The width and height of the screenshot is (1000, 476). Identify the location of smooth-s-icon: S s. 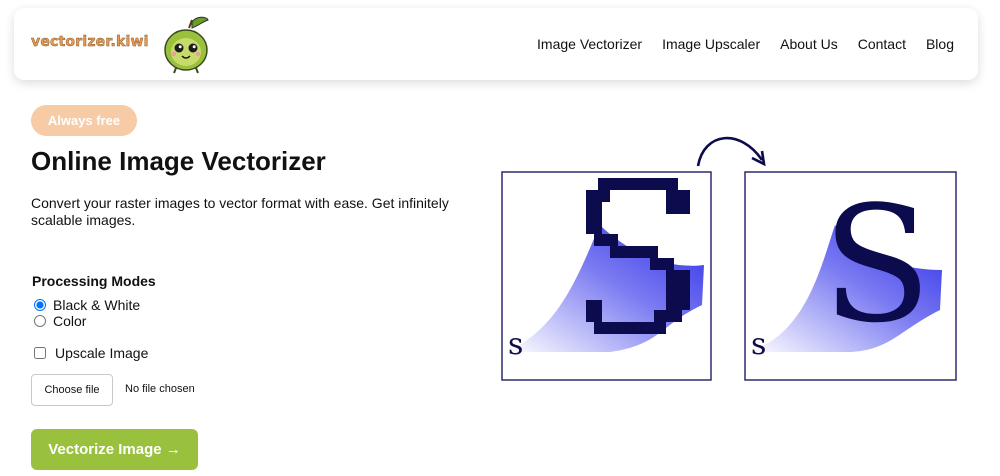
(850, 276).